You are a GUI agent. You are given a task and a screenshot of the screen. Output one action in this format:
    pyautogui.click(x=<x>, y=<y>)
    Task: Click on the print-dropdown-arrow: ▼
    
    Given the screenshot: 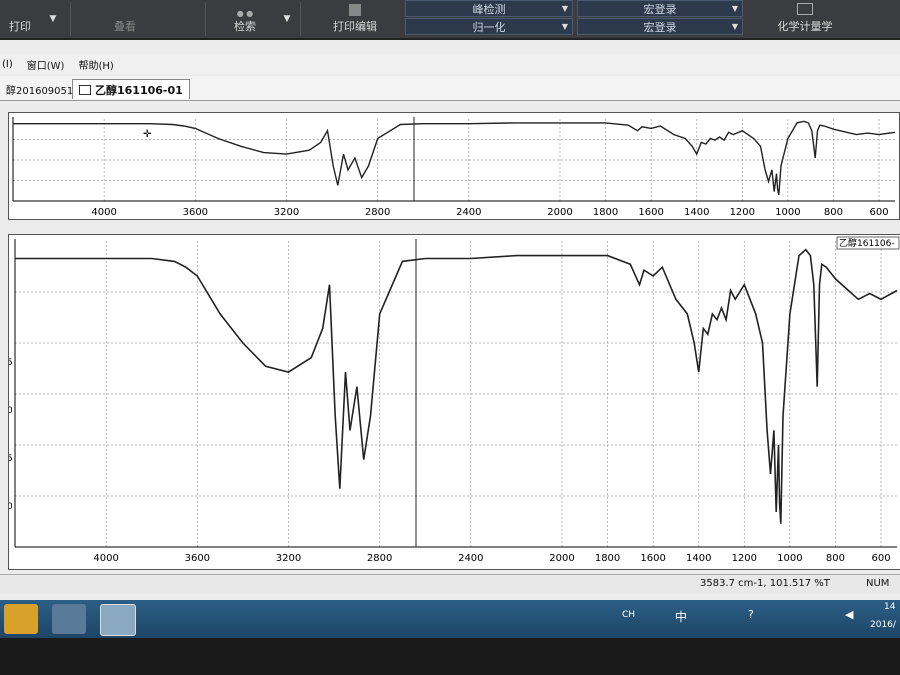 What is the action you would take?
    pyautogui.click(x=53, y=19)
    